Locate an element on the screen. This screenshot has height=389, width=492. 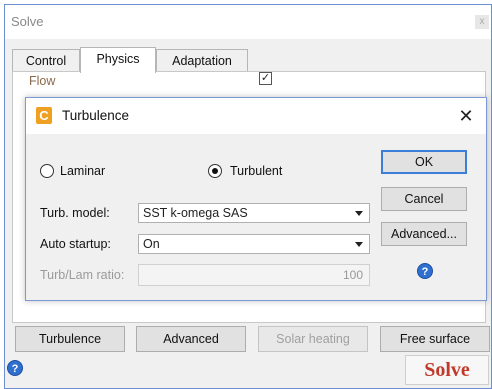
window-titlebar: Solve x is located at coordinates (248, 22).